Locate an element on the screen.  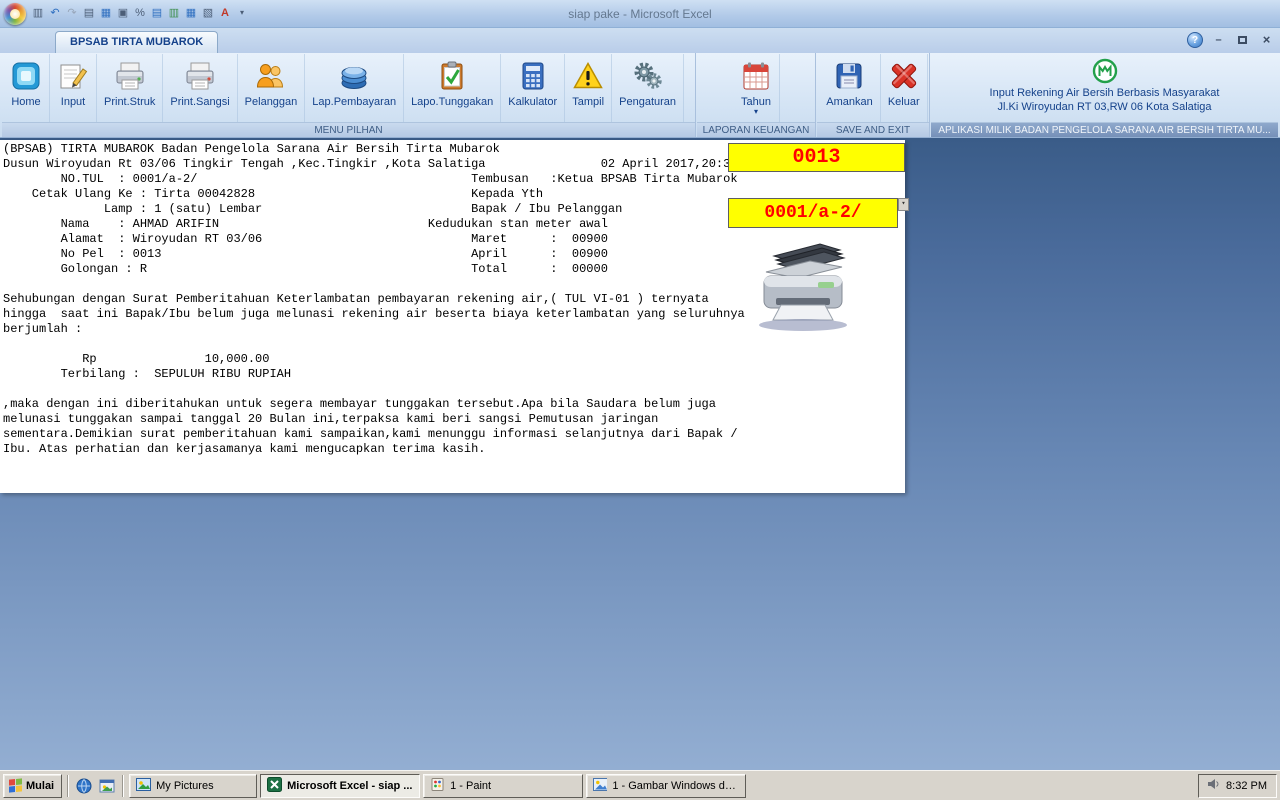
printer-clipart is located at coordinates (803, 288).